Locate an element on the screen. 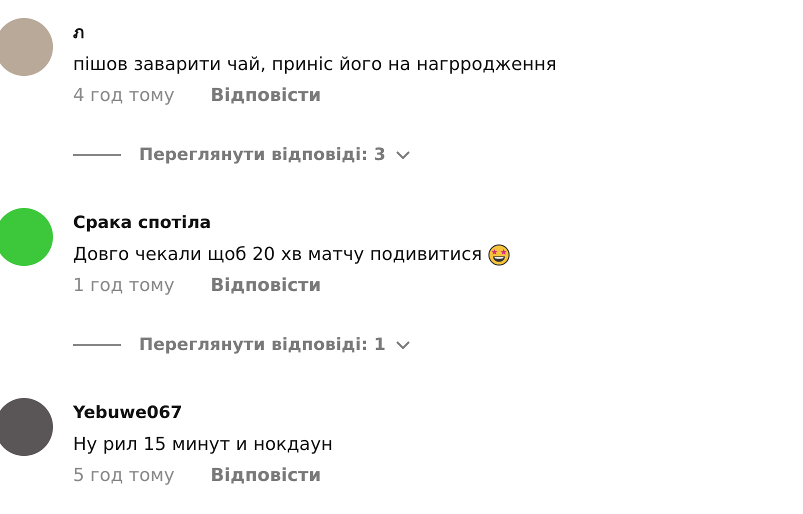 This screenshot has height=514, width=803. view-replies-button: Переглянути відповіді: 1 is located at coordinates (262, 345).